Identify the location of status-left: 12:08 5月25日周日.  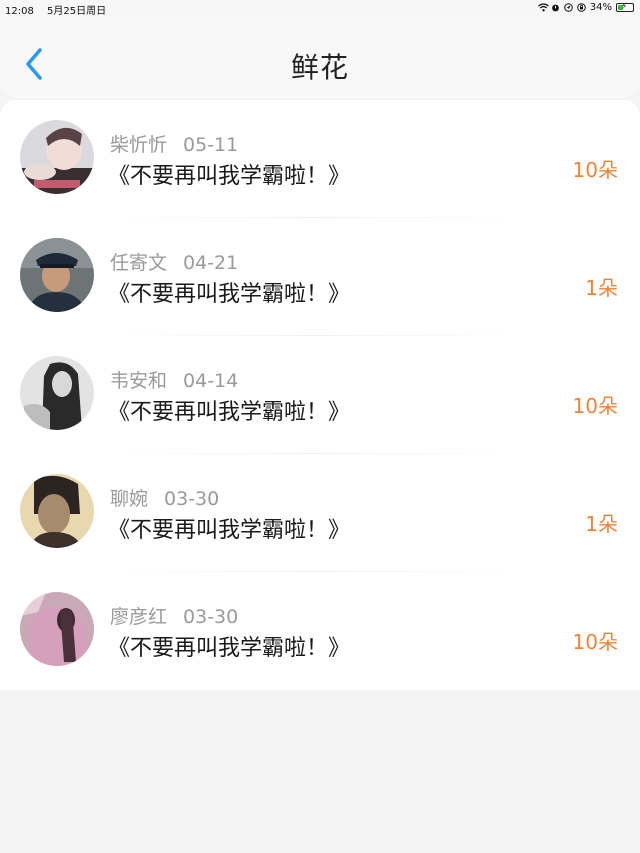
(60, 9).